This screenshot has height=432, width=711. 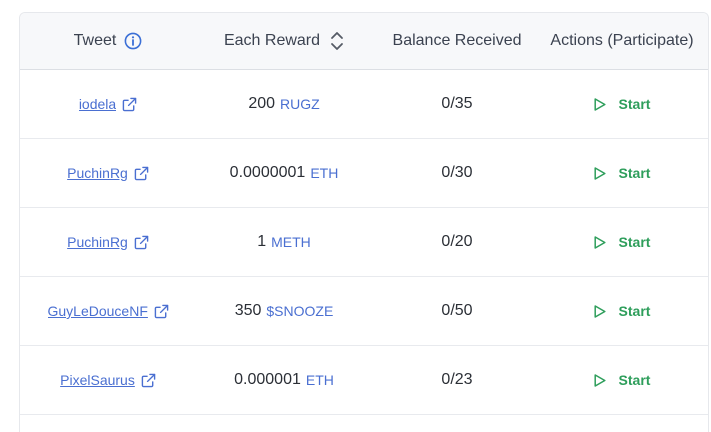 I want to click on header-balance-label: Balance Received, so click(x=457, y=40).